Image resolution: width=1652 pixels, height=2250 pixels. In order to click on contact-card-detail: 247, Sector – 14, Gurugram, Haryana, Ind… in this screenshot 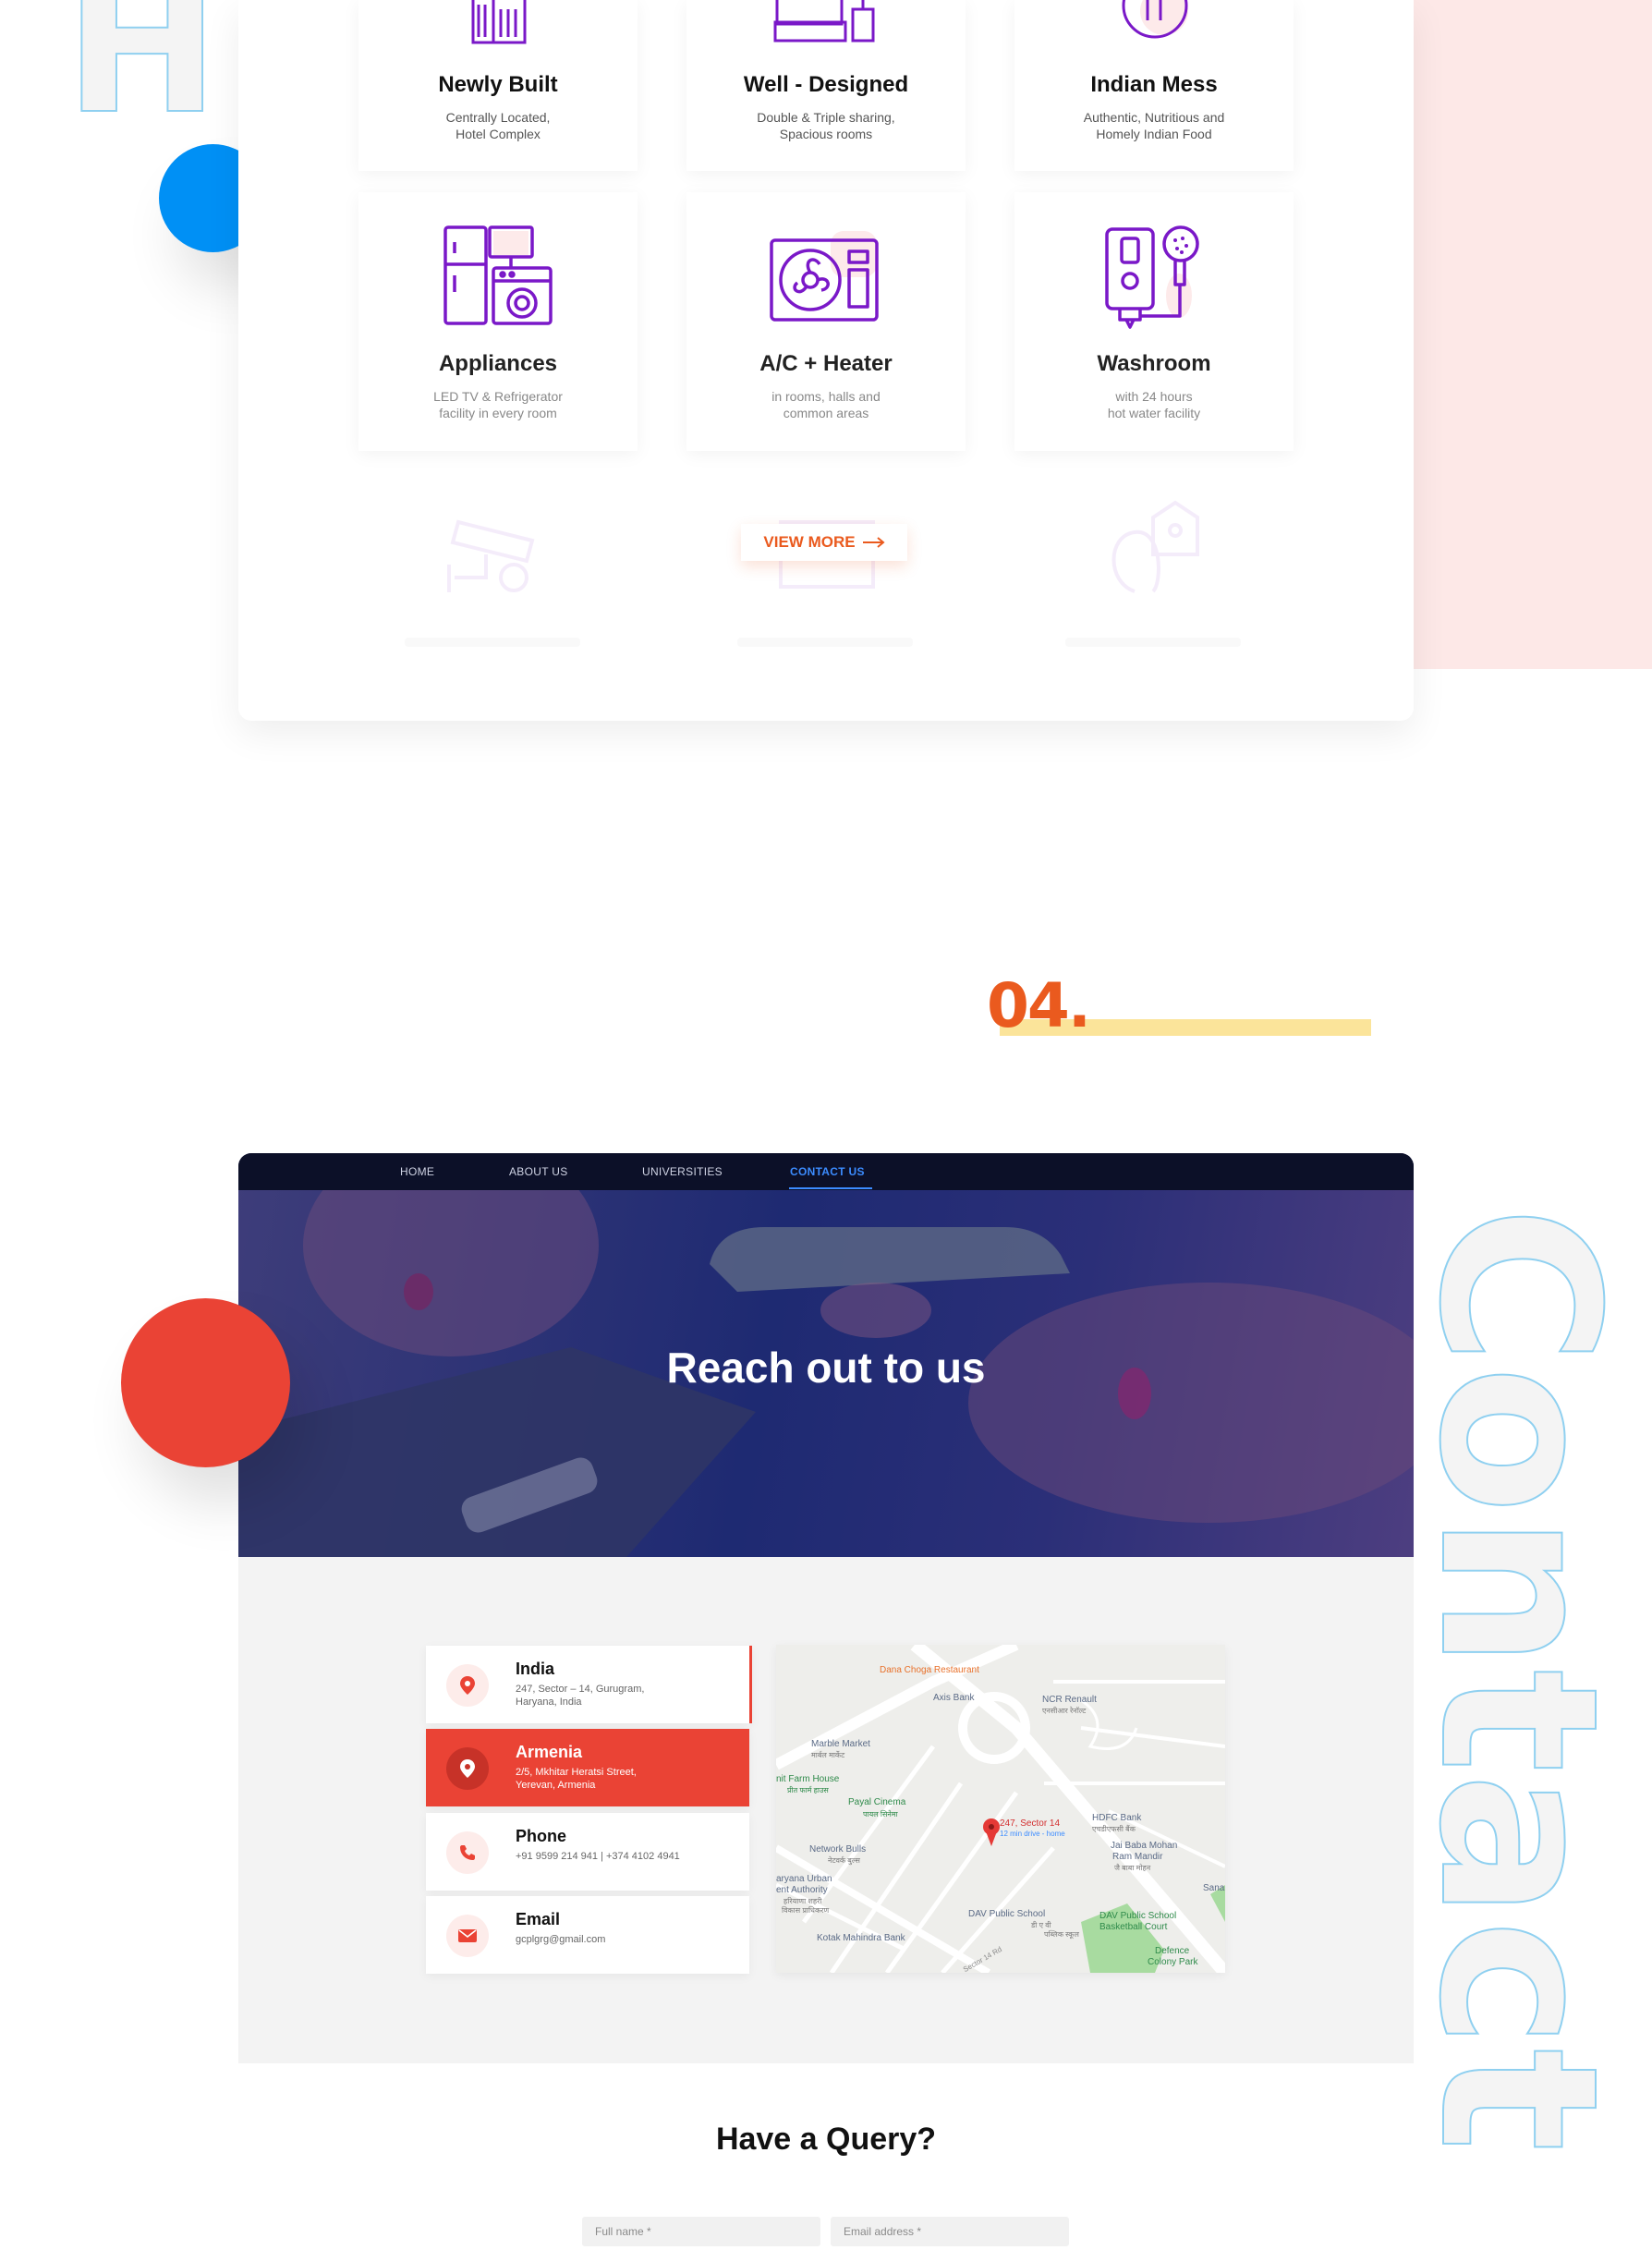, I will do `click(580, 1696)`.